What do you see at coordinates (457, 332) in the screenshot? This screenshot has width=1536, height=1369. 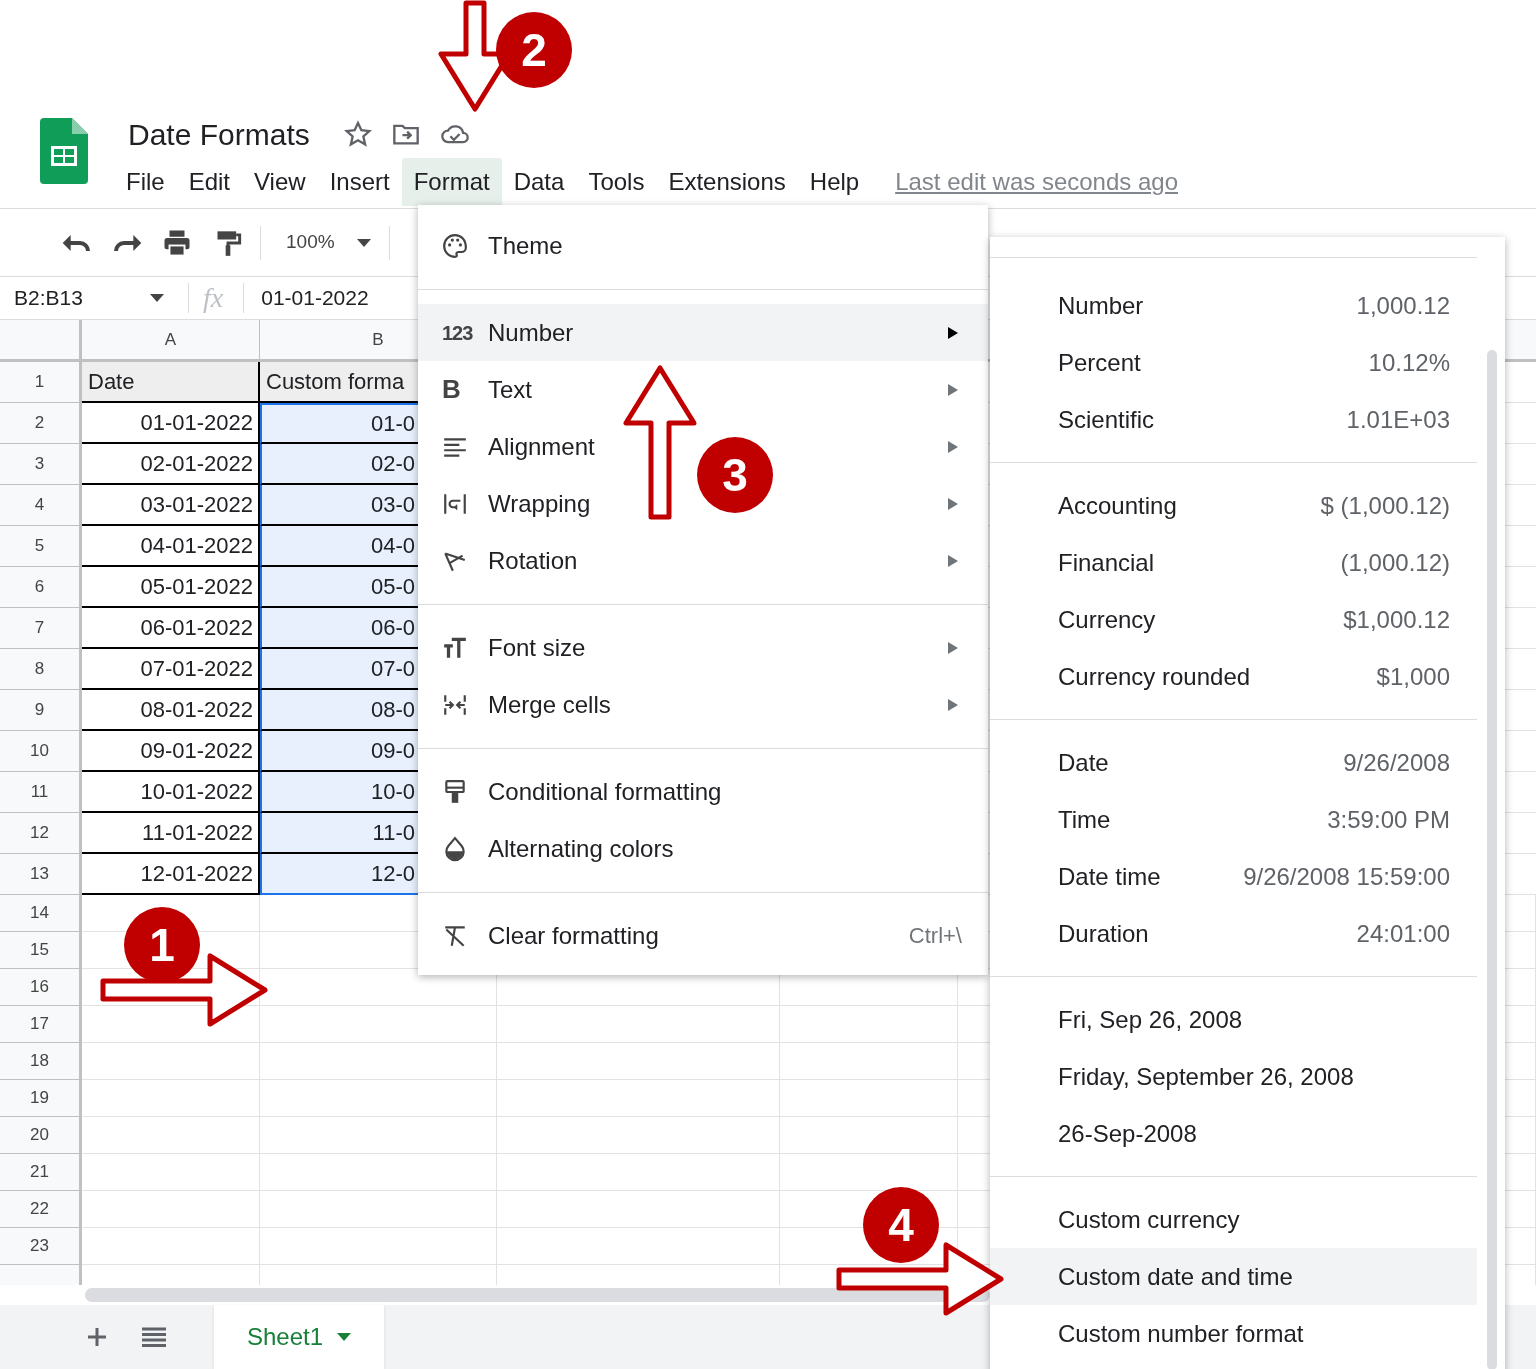 I see `menu-item-icon: 123` at bounding box center [457, 332].